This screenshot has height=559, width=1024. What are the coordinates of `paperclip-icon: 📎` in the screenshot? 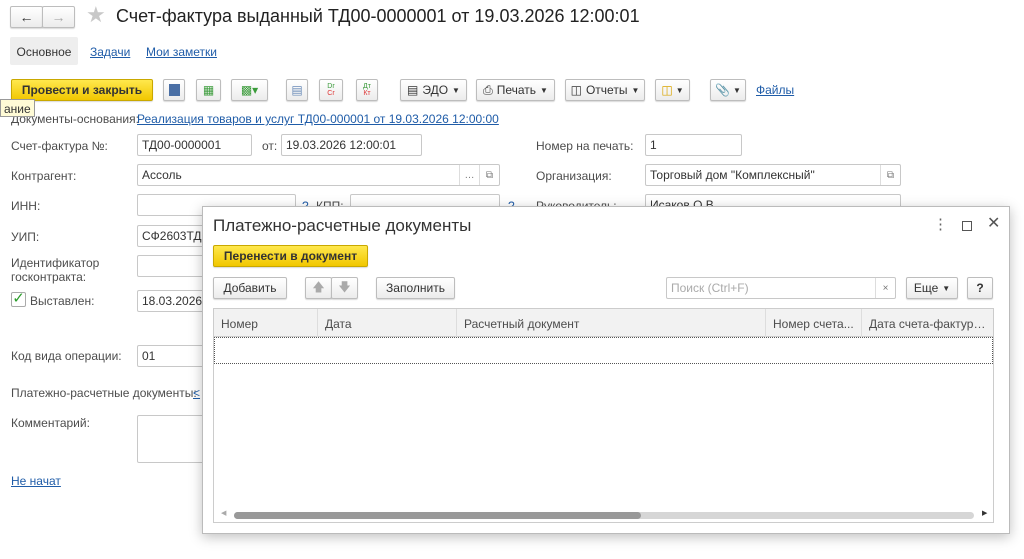 It's located at (723, 90).